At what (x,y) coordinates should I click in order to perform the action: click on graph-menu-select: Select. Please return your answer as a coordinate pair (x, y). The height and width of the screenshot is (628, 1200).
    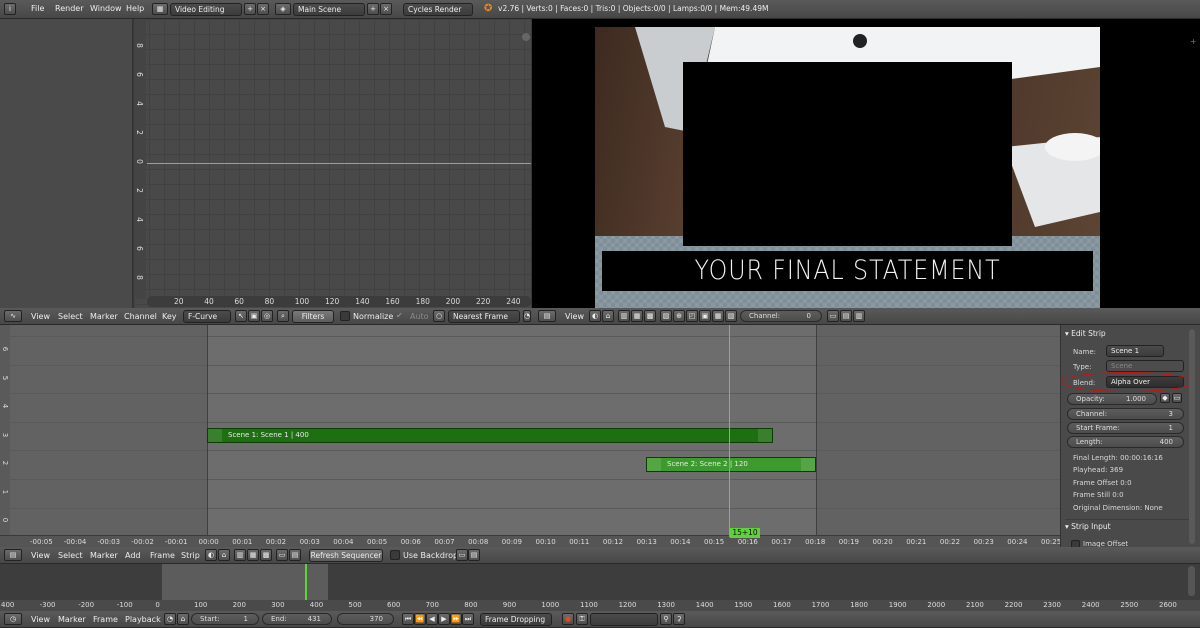
    Looking at the image, I should click on (70, 316).